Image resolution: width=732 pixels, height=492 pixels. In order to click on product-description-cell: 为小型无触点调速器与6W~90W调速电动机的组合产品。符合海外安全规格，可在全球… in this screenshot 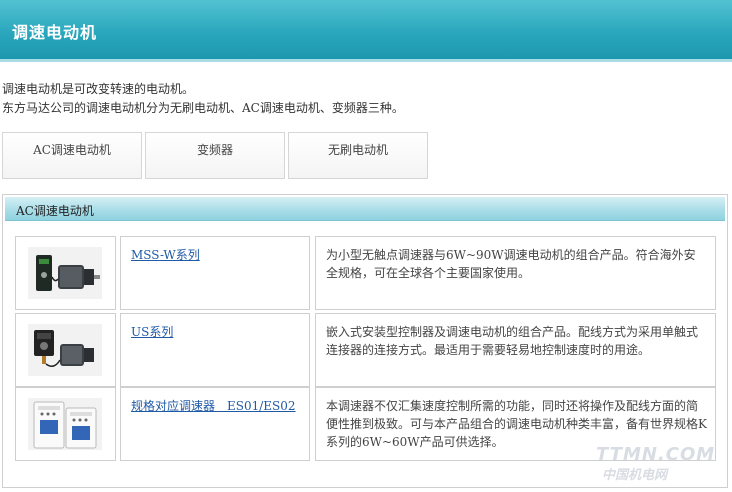, I will do `click(515, 273)`.